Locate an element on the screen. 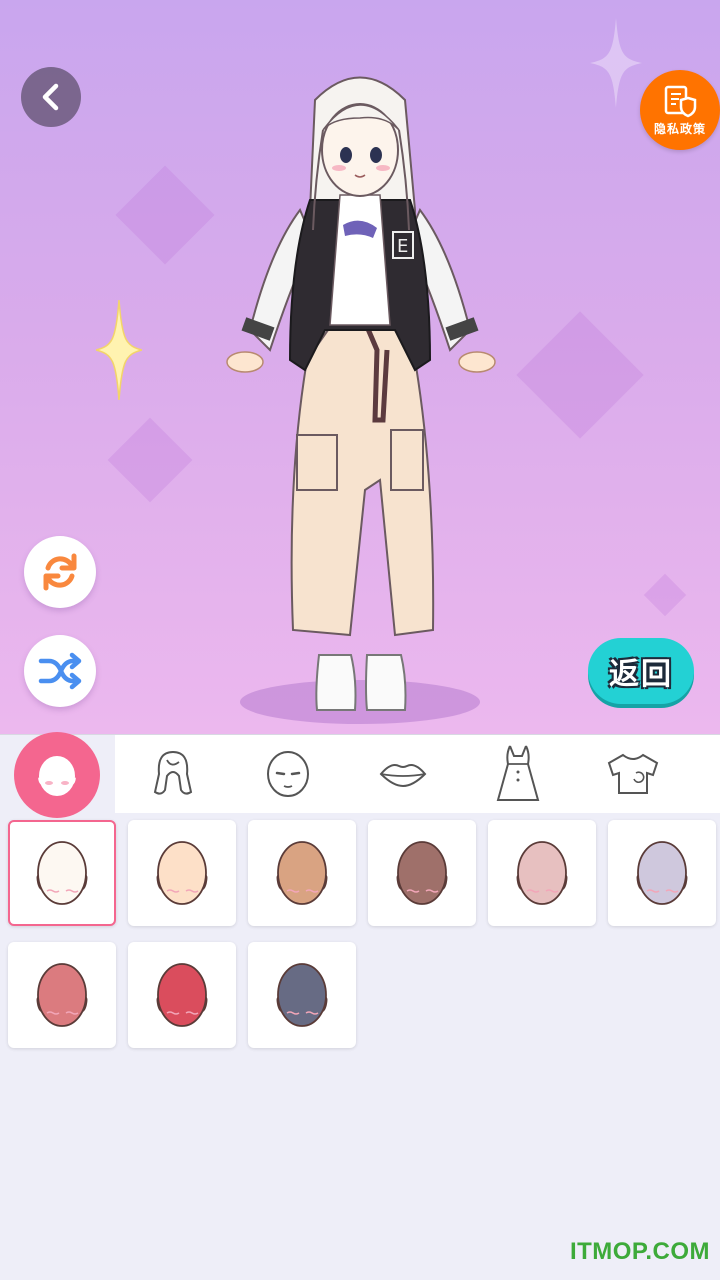  privacy-policy-button: 隐私政策 is located at coordinates (680, 110).